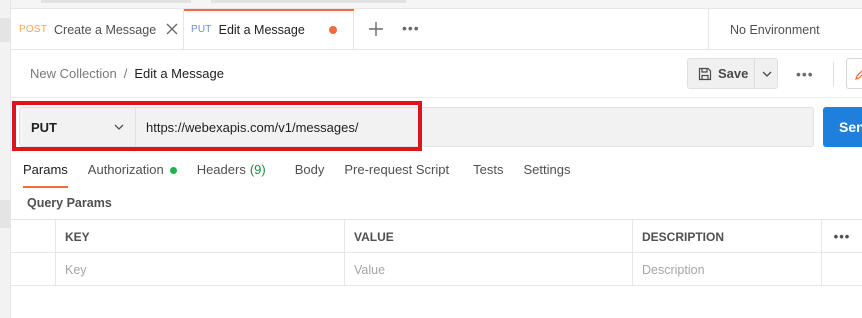 Image resolution: width=862 pixels, height=318 pixels. Describe the element at coordinates (489, 236) in the screenshot. I see `column-header-value: VALUE` at that location.